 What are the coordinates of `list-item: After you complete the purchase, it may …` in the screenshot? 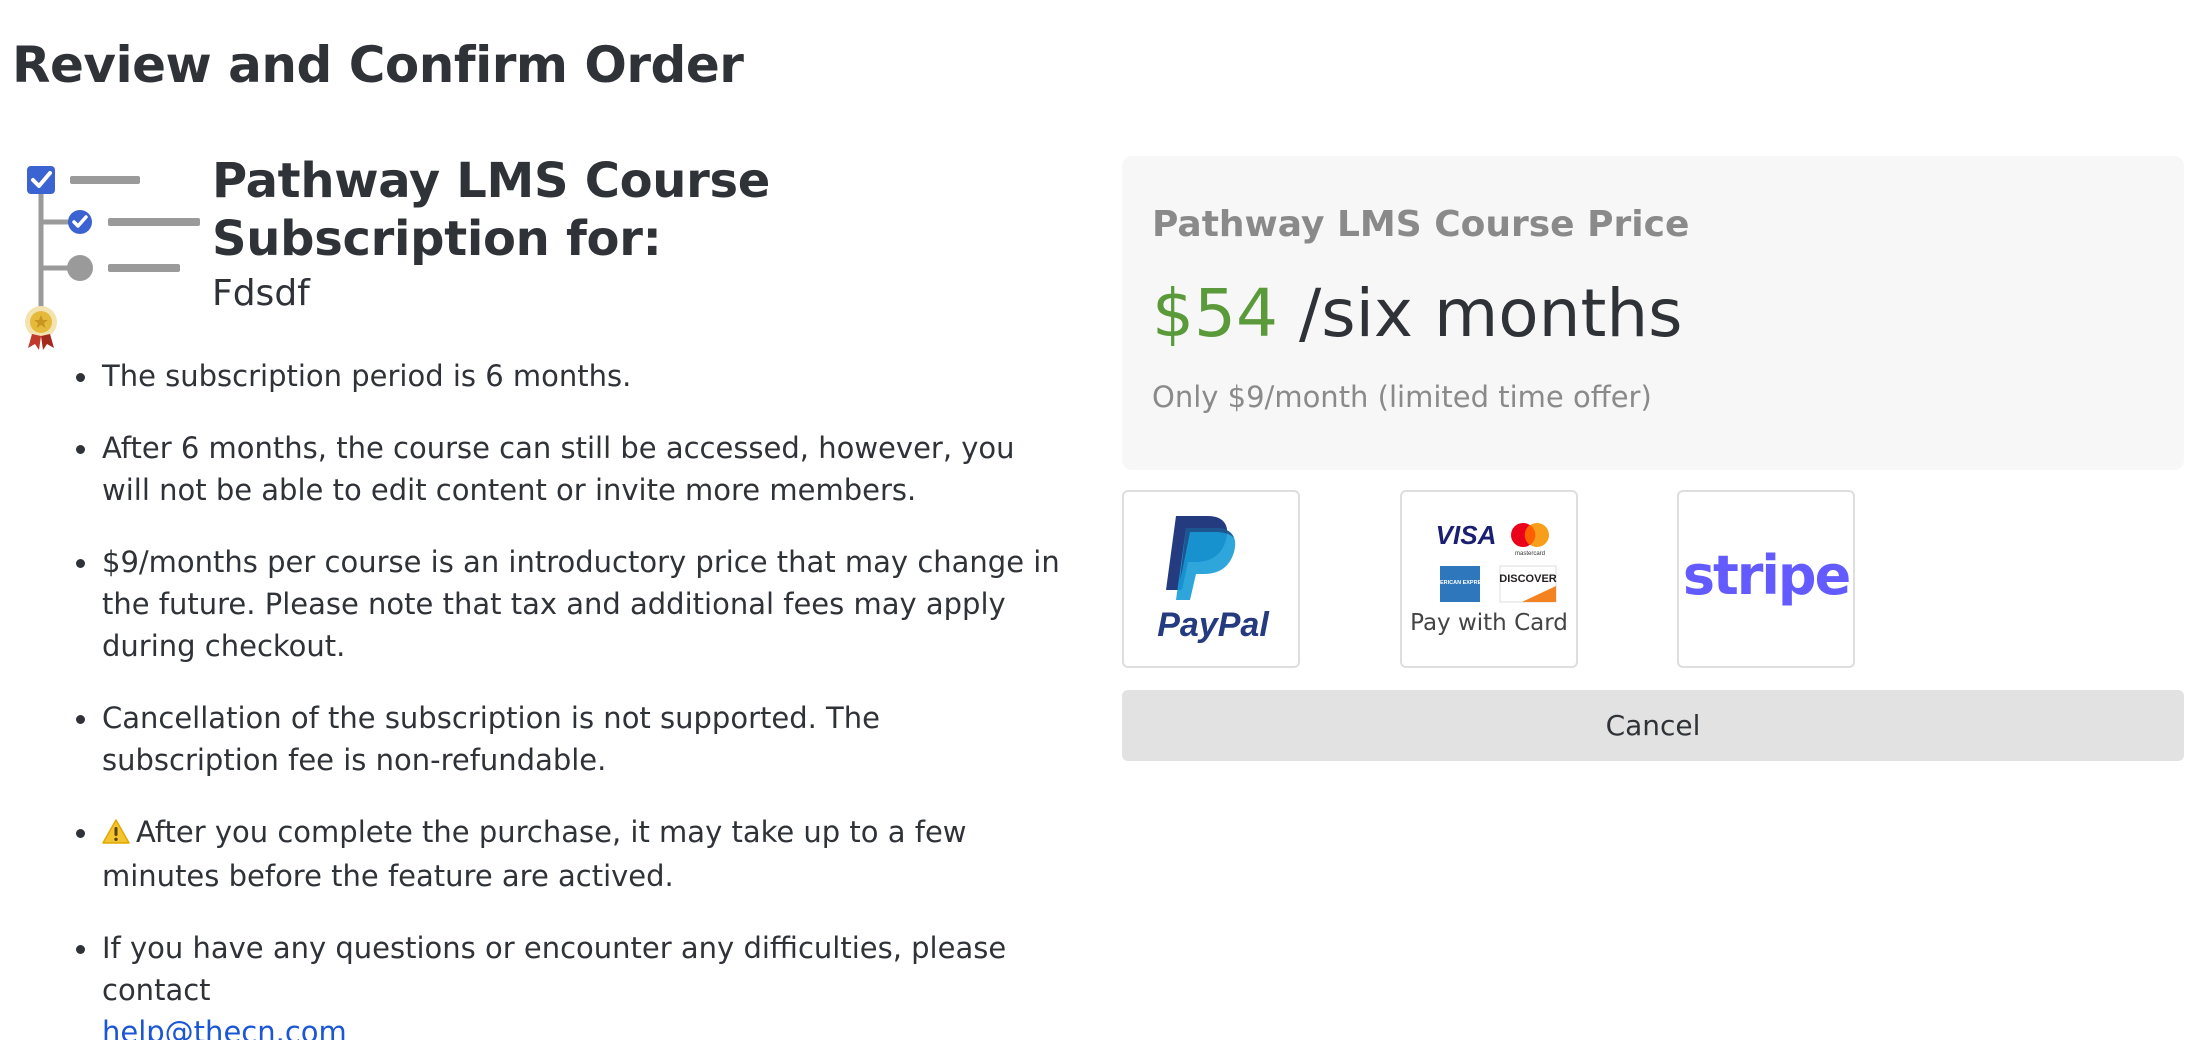 It's located at (569, 854).